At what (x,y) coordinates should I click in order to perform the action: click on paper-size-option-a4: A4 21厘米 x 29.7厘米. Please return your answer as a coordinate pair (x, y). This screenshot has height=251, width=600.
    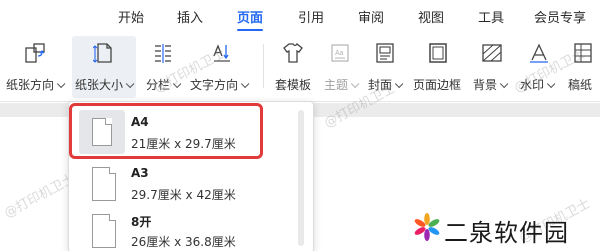
    Looking at the image, I should click on (185, 132).